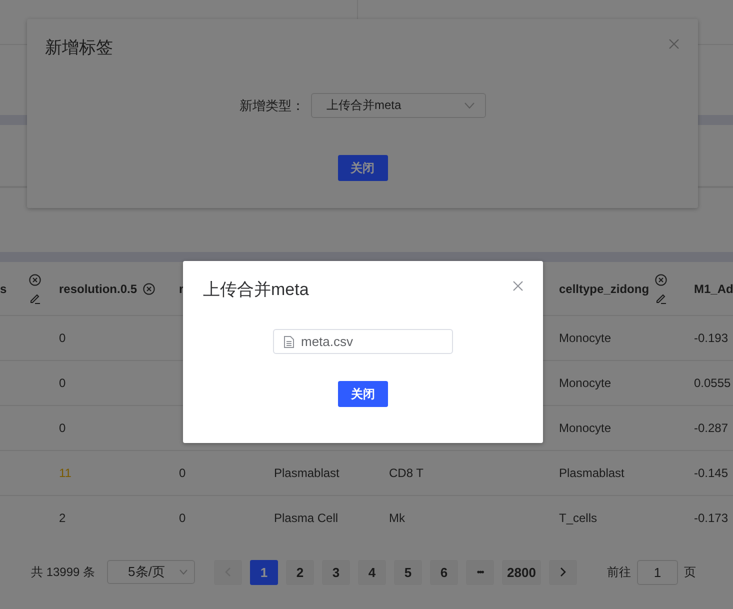 Image resolution: width=733 pixels, height=609 pixels. I want to click on close-icon, so click(518, 286).